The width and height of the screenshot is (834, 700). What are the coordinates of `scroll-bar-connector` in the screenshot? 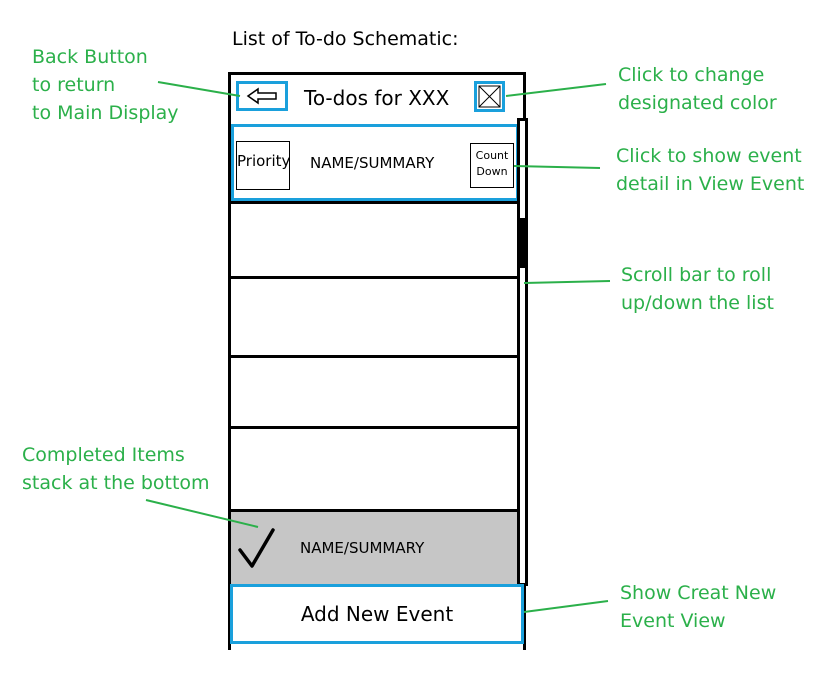 It's located at (567, 282).